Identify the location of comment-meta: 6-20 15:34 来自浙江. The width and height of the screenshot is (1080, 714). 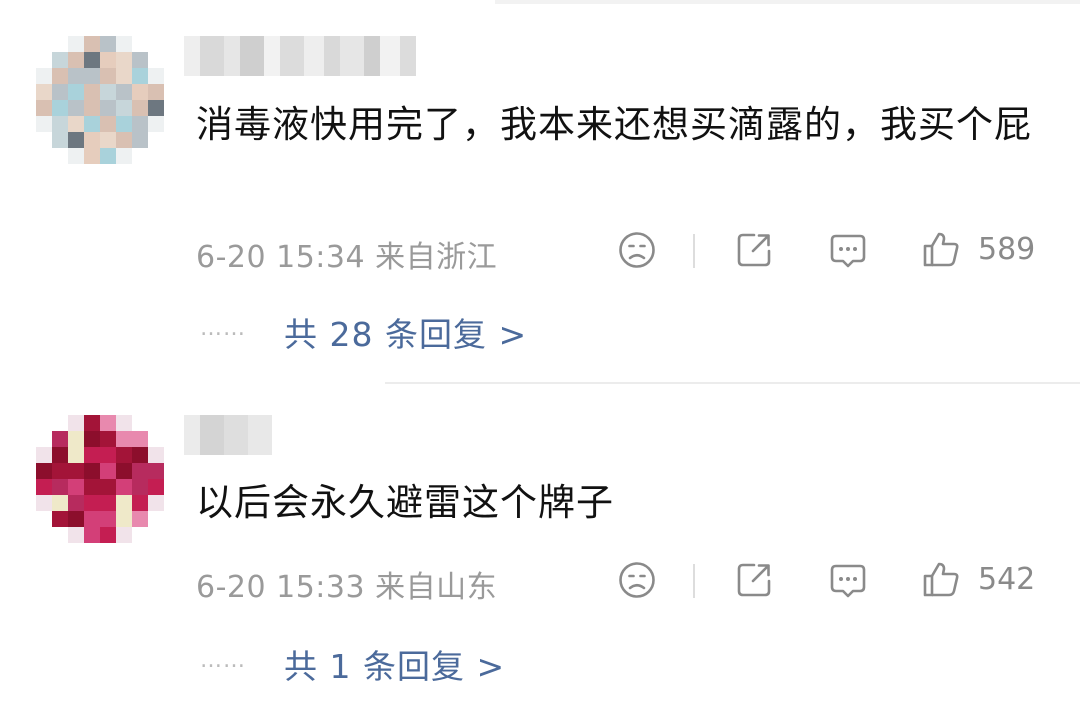
(346, 254).